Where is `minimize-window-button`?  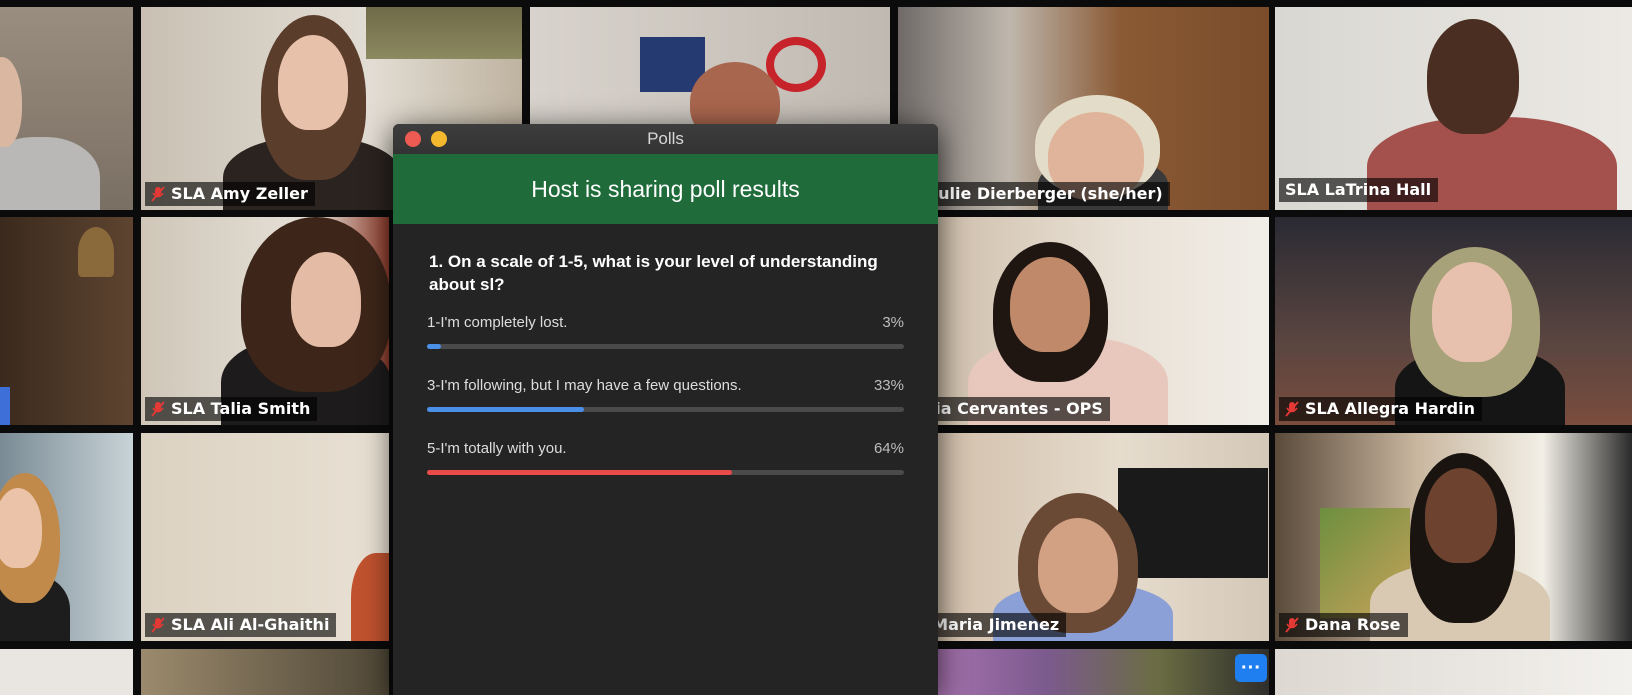 minimize-window-button is located at coordinates (439, 139).